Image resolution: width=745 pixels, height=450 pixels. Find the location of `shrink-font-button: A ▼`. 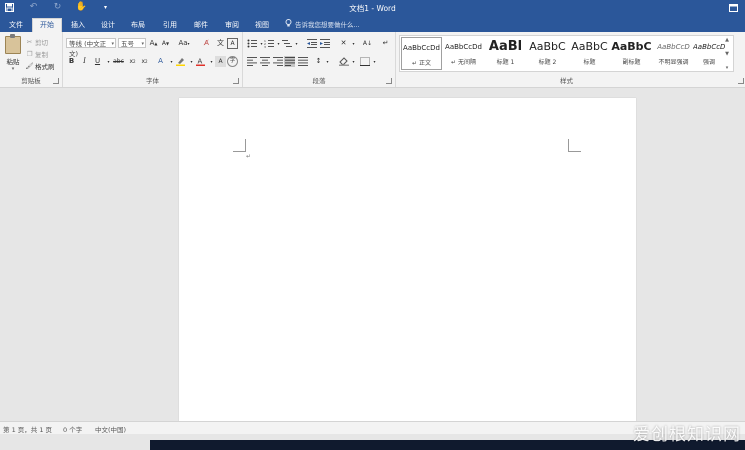

shrink-font-button: A ▼ is located at coordinates (165, 43).